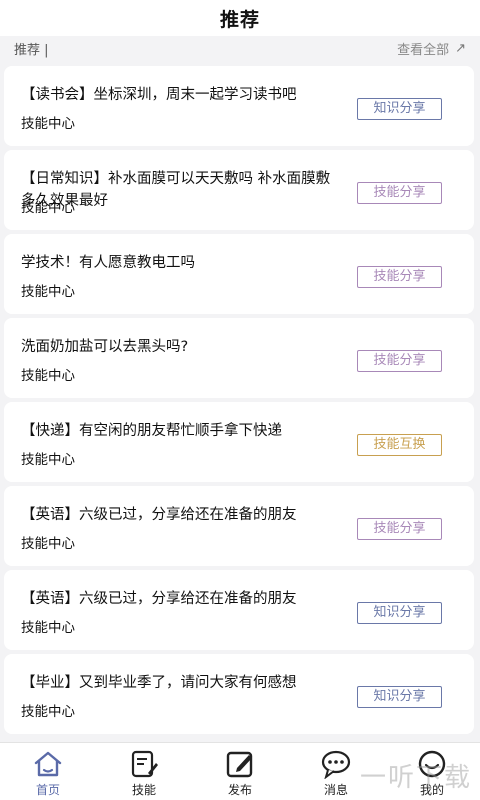 Image resolution: width=480 pixels, height=800 pixels. Describe the element at coordinates (239, 790) in the screenshot. I see `tab-label: 发布` at that location.